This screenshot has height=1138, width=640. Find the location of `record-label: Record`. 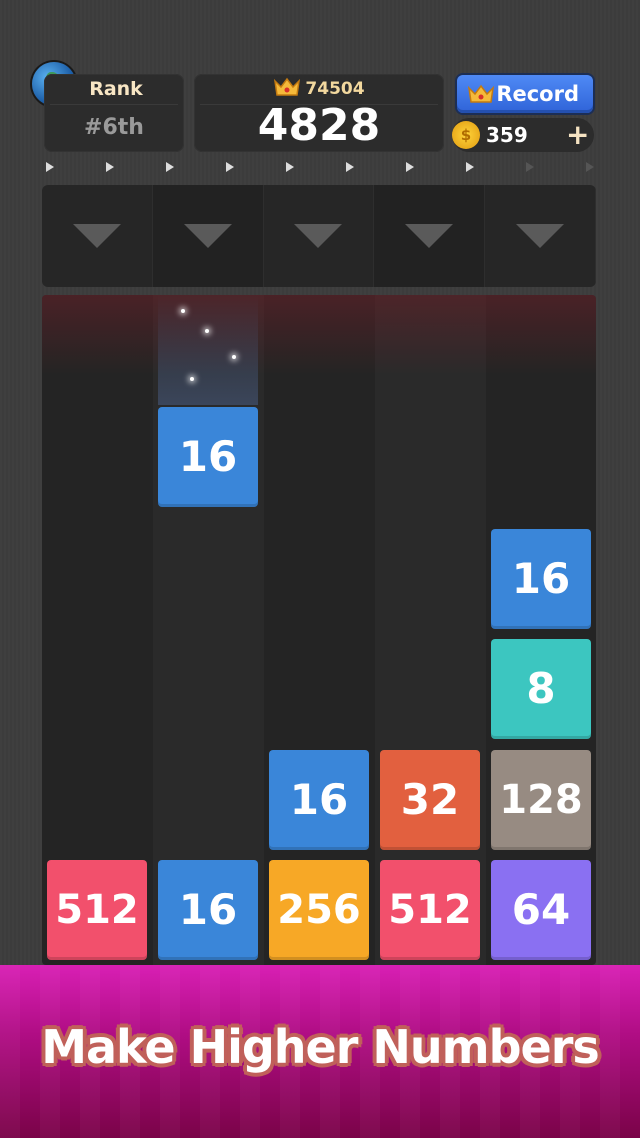

record-label: Record is located at coordinates (537, 94).